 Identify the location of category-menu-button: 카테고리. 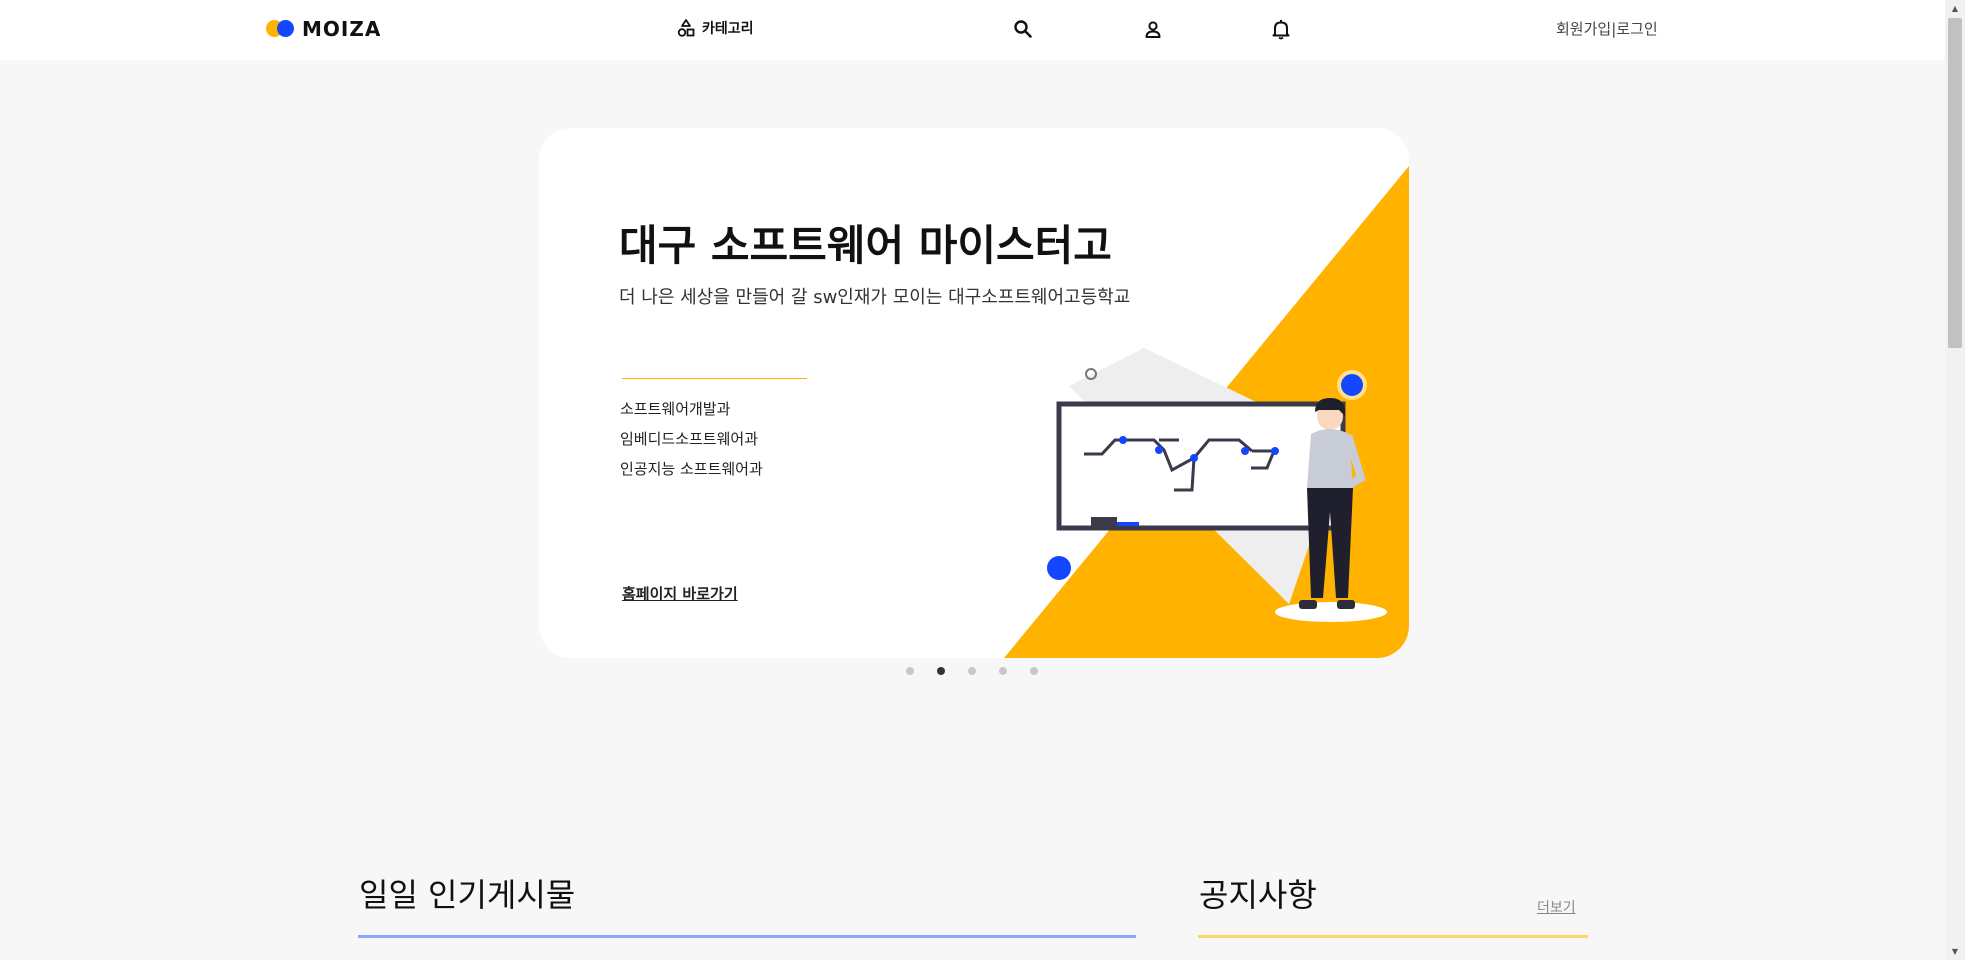
(715, 28).